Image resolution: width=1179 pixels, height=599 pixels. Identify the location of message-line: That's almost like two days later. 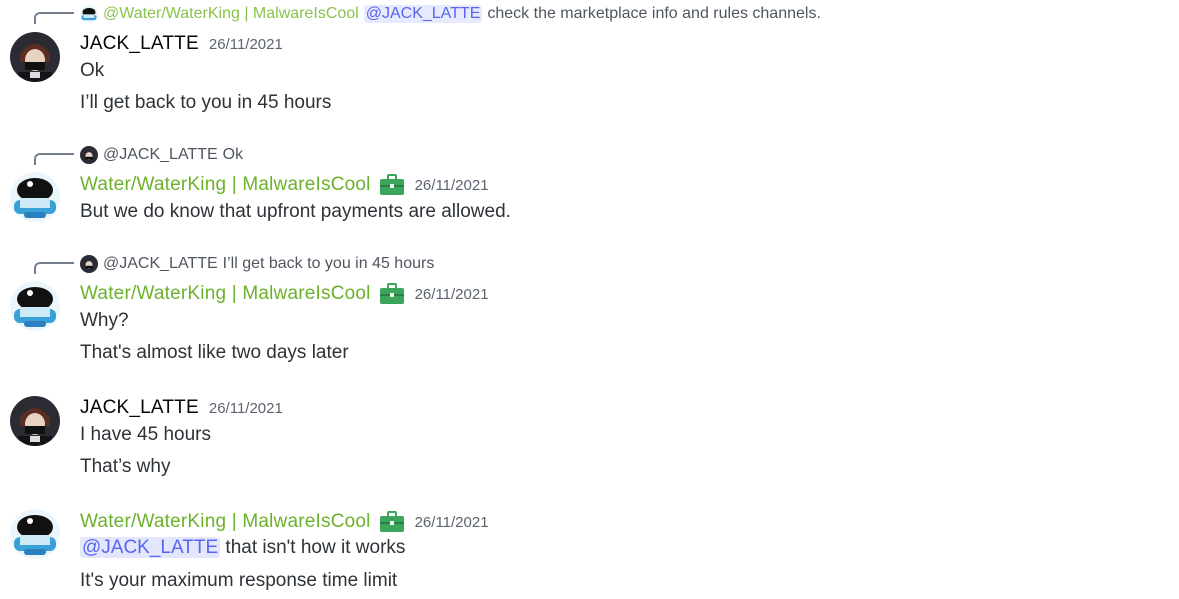
(214, 352).